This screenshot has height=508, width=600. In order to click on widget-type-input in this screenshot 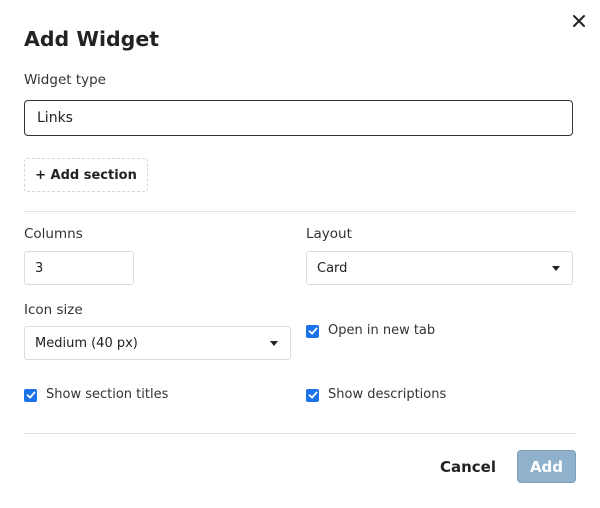, I will do `click(298, 118)`.